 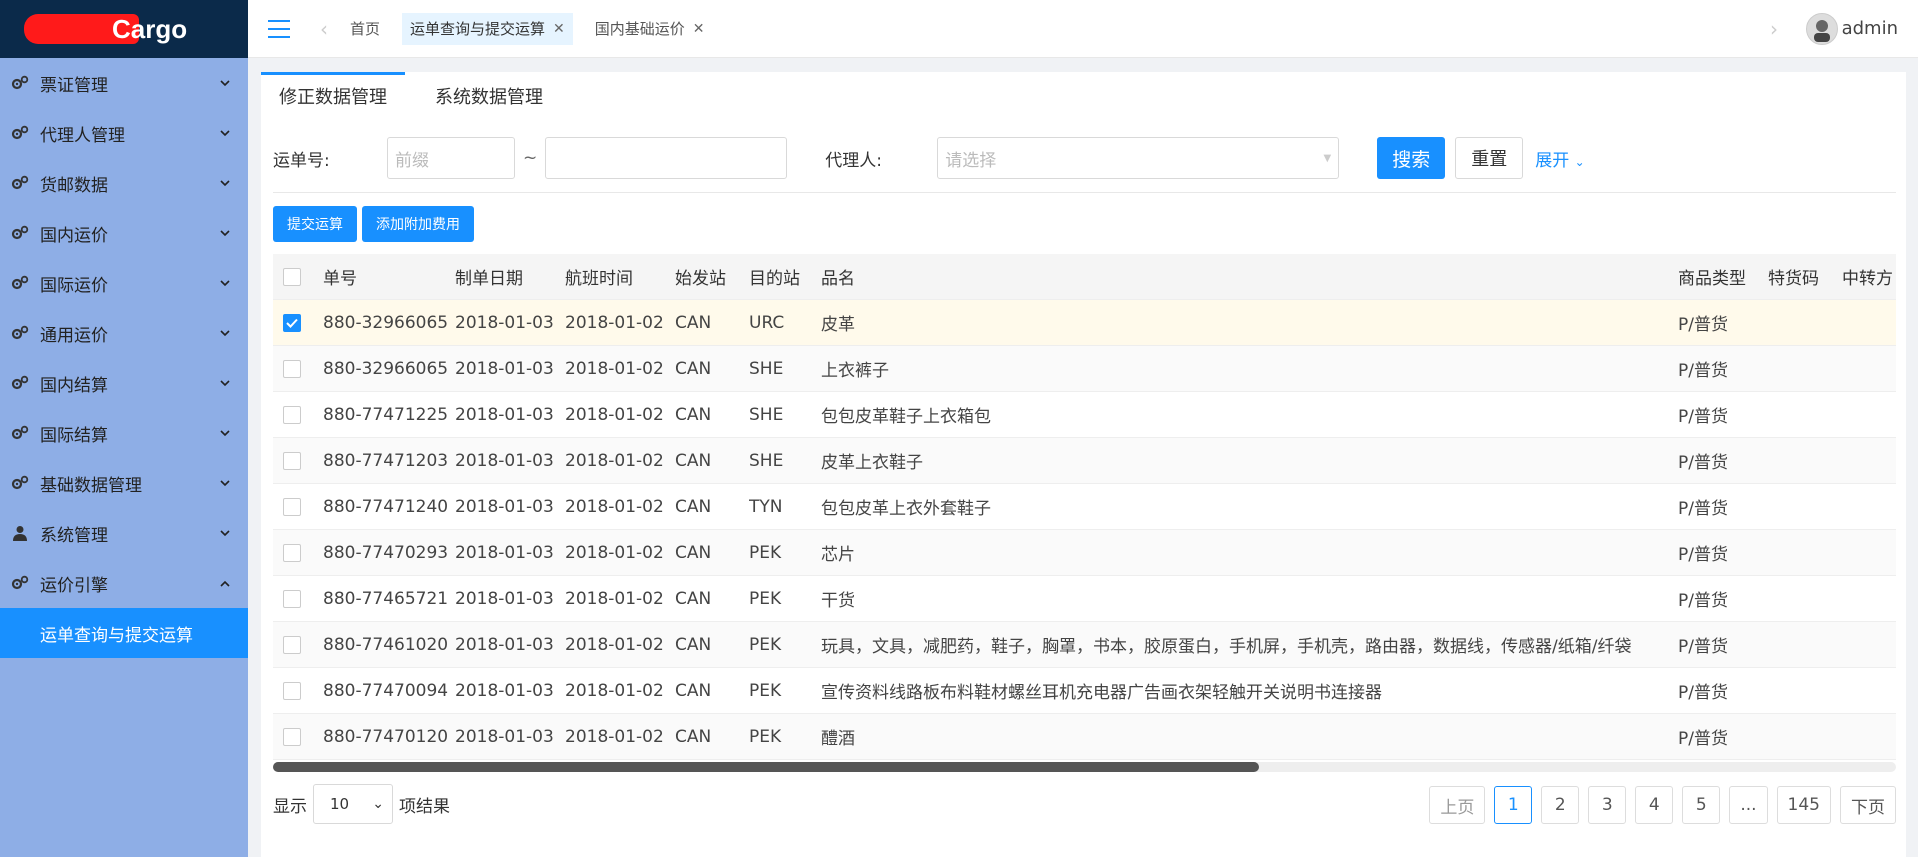 I want to click on expand-link-label: 展开, so click(x=1552, y=160).